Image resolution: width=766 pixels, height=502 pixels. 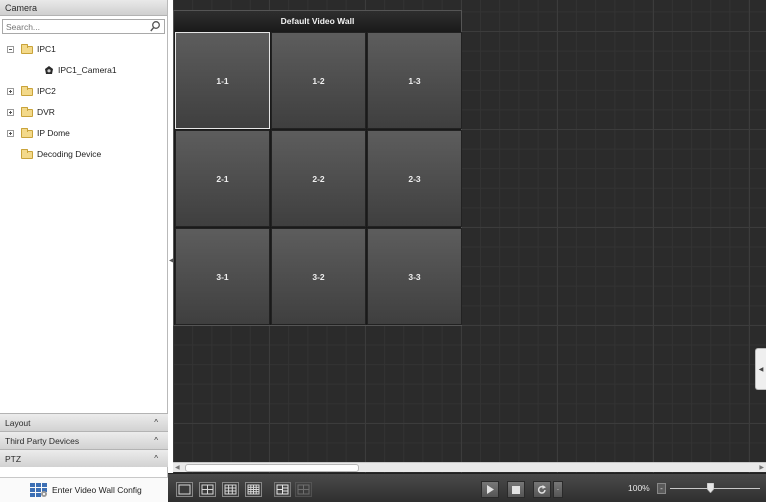 I want to click on layout-disabled-button, so click(x=303, y=489).